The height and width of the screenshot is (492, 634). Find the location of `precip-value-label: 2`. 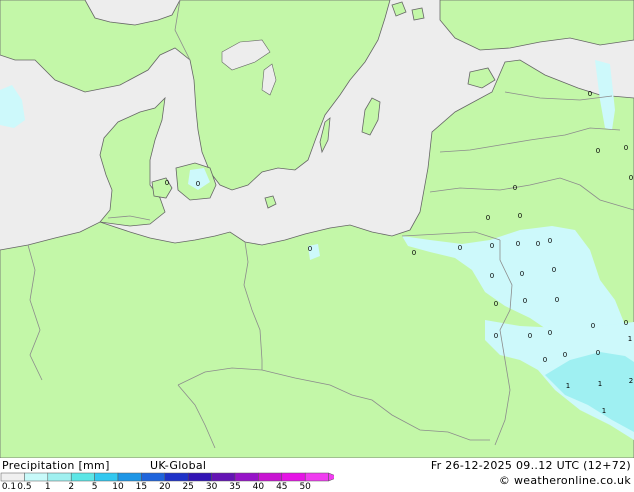

precip-value-label: 2 is located at coordinates (631, 381).